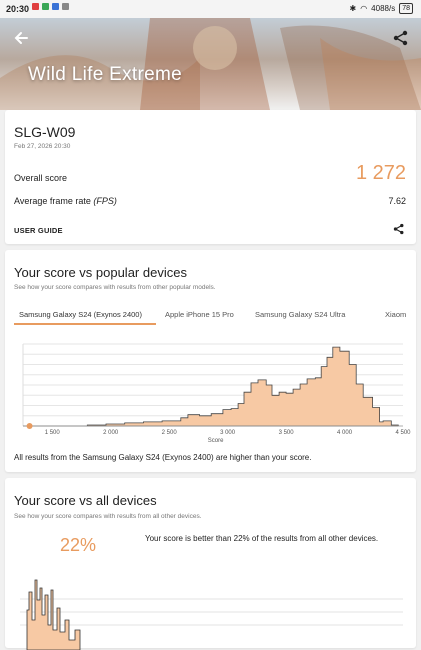  What do you see at coordinates (199, 314) in the screenshot?
I see `tab-iphone-15-pro: Apple iPhone 15 Pro` at bounding box center [199, 314].